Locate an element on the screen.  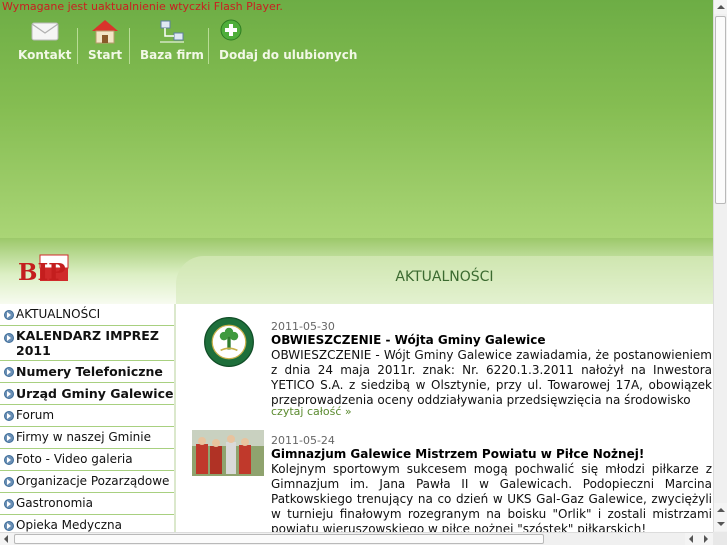
sidebar-item-label: Forum is located at coordinates (35, 415).